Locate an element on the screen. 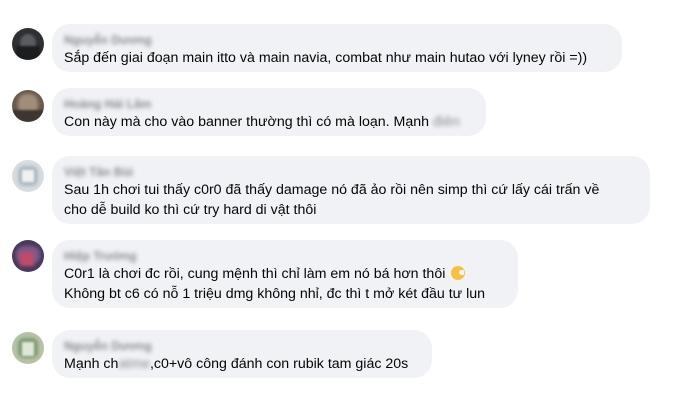  author-name: Hoàng Hải Lâm is located at coordinates (269, 104).